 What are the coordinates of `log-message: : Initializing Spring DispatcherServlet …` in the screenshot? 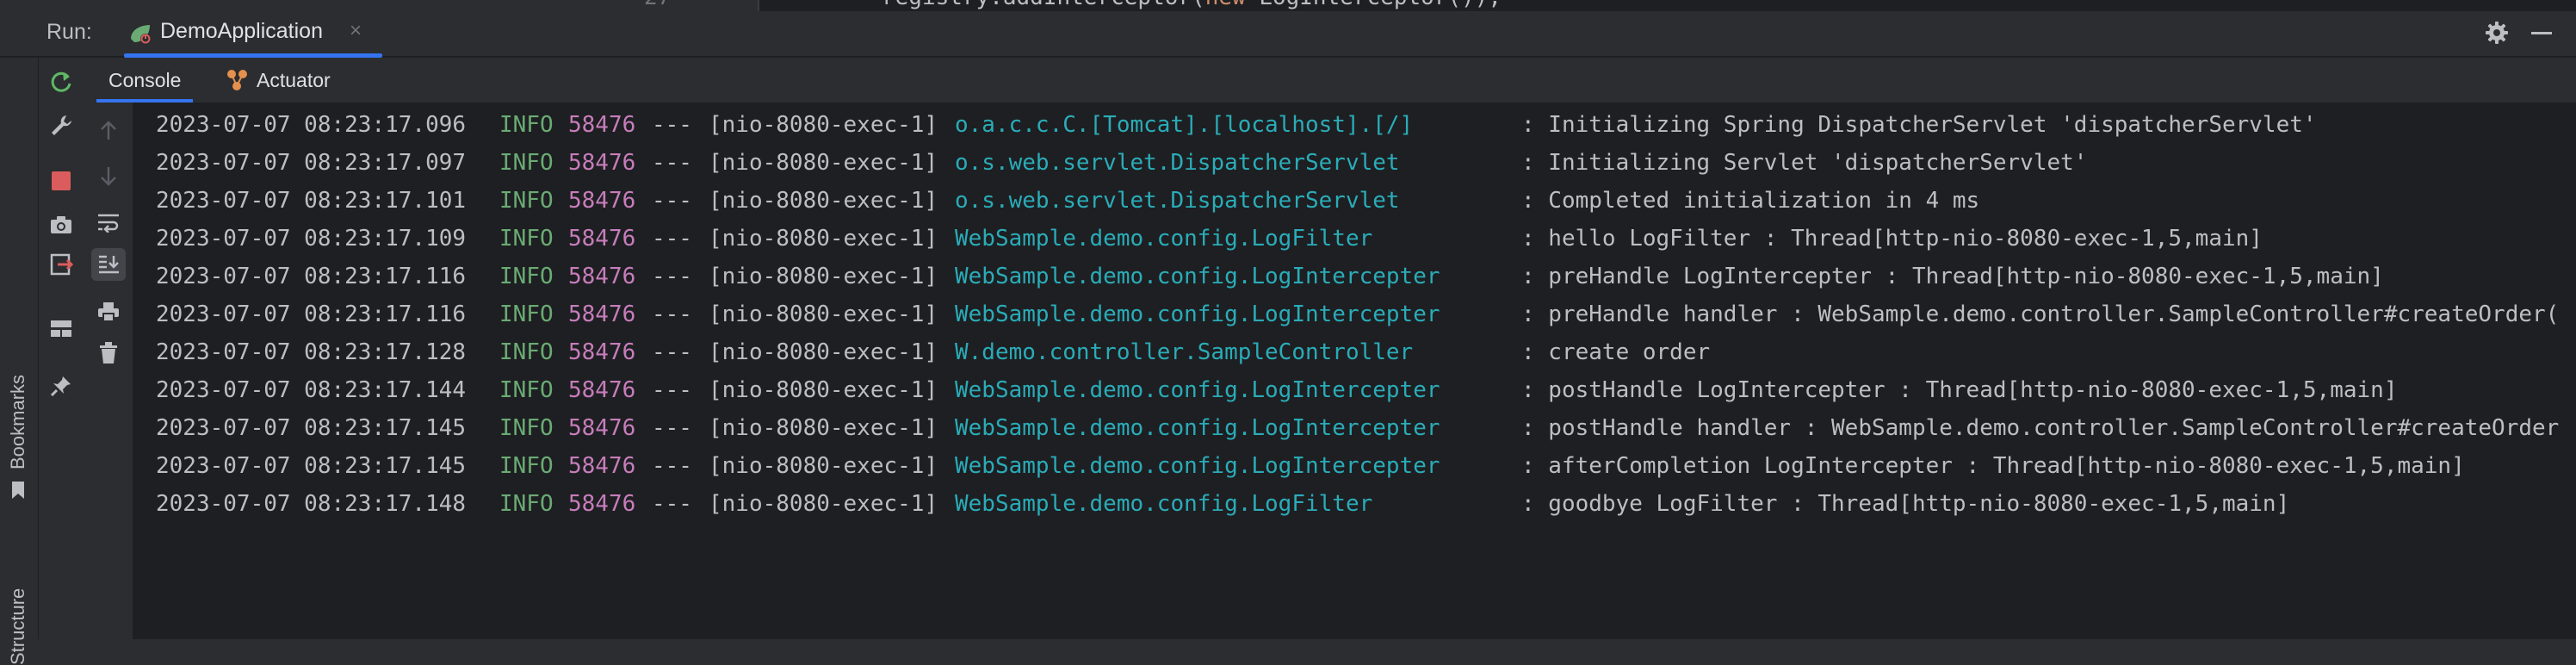 It's located at (1919, 125).